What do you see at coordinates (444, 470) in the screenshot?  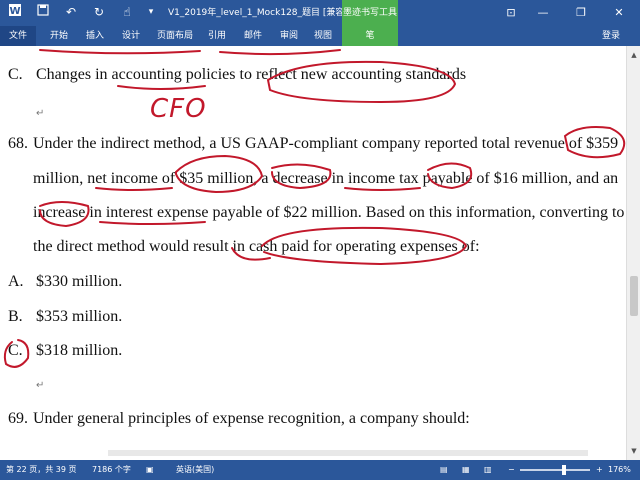 I see `read-mode-icon: ▤` at bounding box center [444, 470].